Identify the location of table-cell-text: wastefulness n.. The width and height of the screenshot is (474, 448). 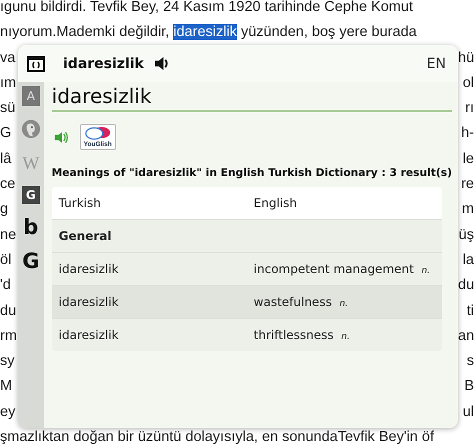
(300, 302).